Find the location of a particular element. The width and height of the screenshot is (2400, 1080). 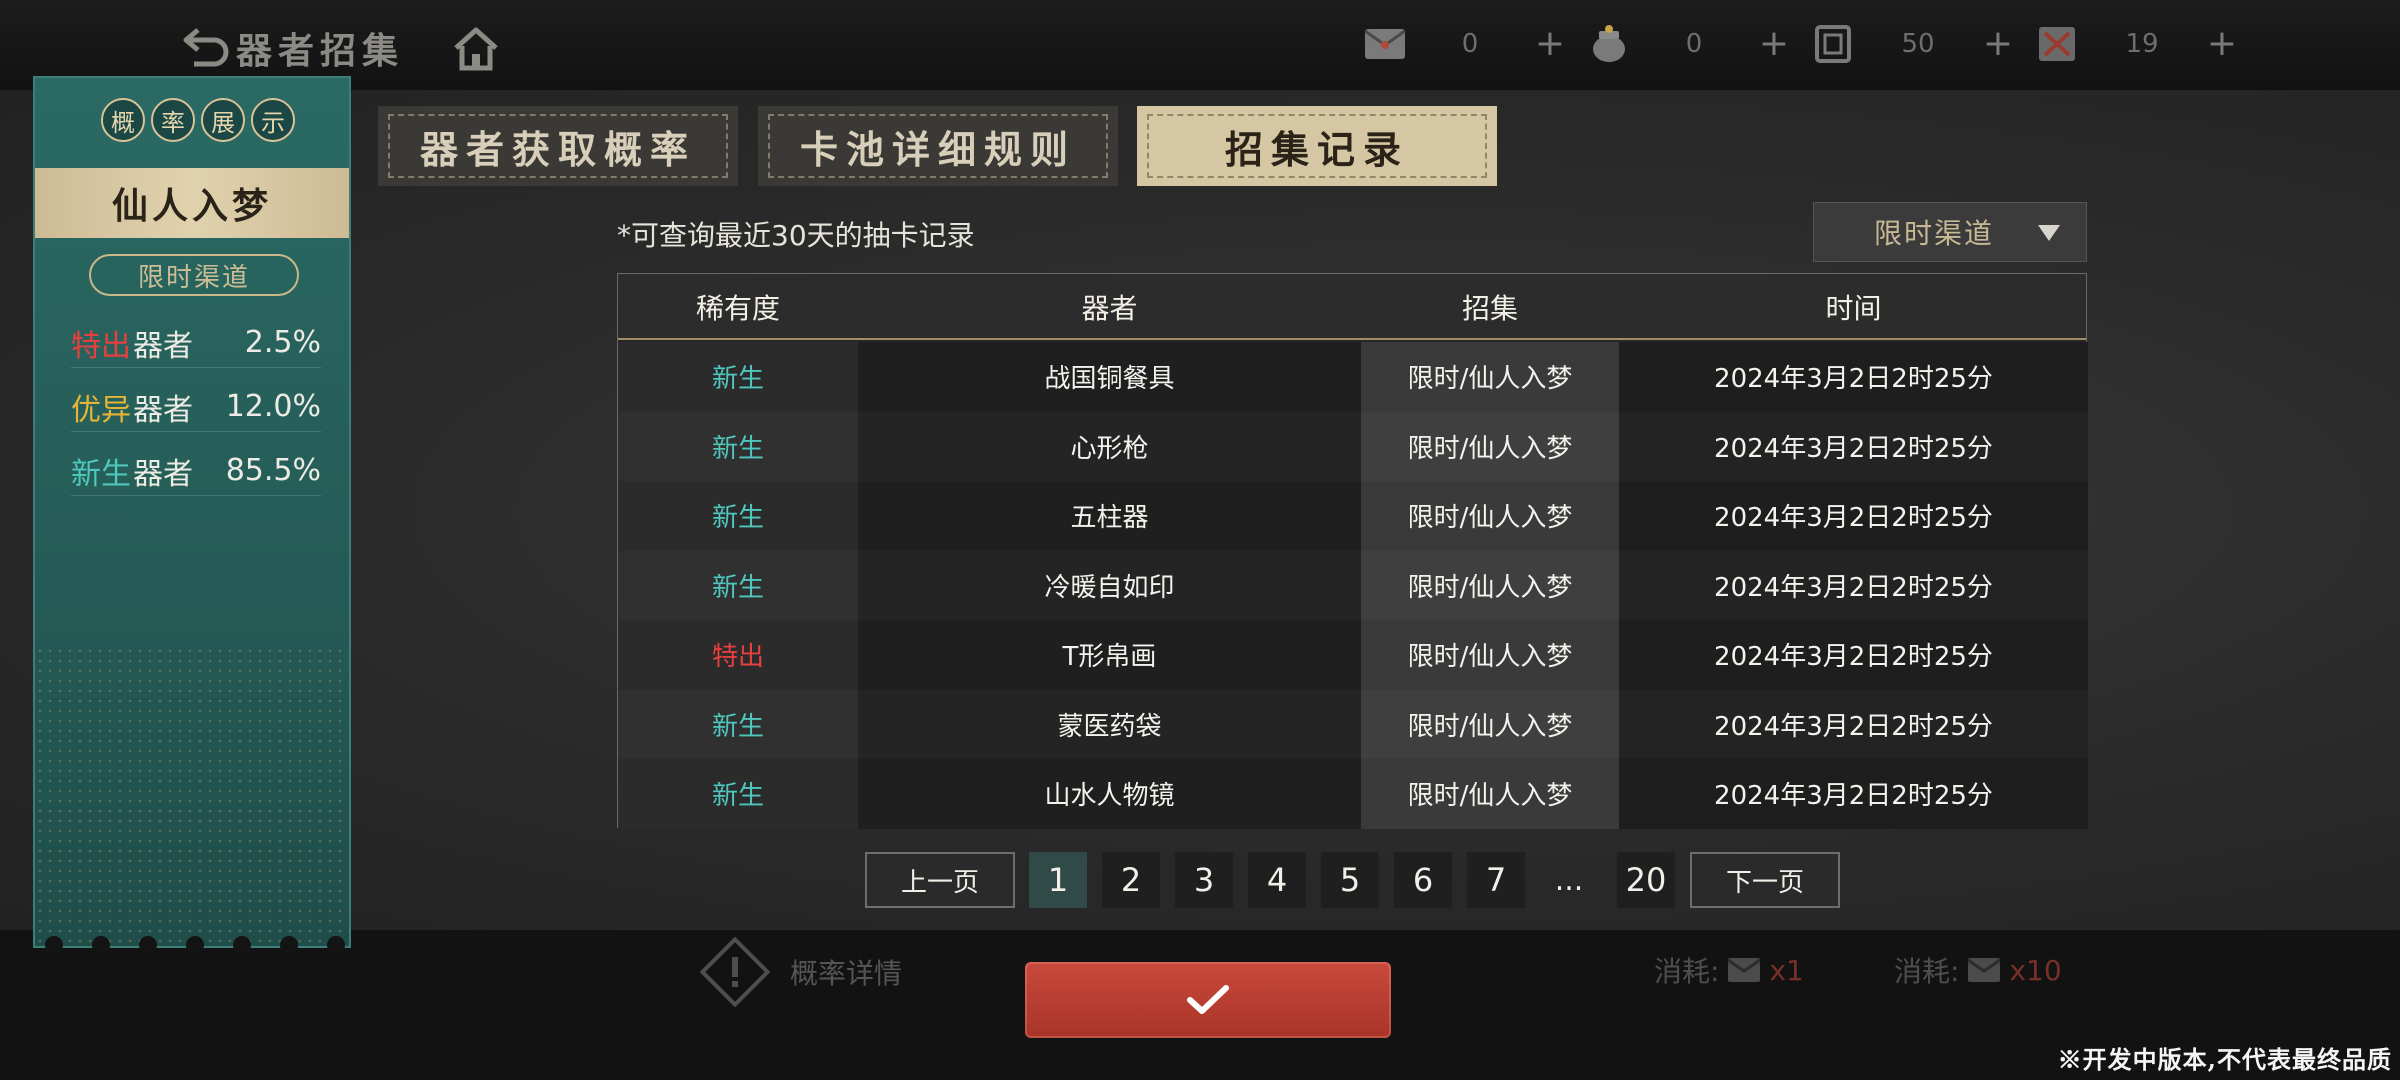

table-row: 特出 T形帛画 限时/仙人入梦 2024年3月2日2时25分 is located at coordinates (1353, 655).